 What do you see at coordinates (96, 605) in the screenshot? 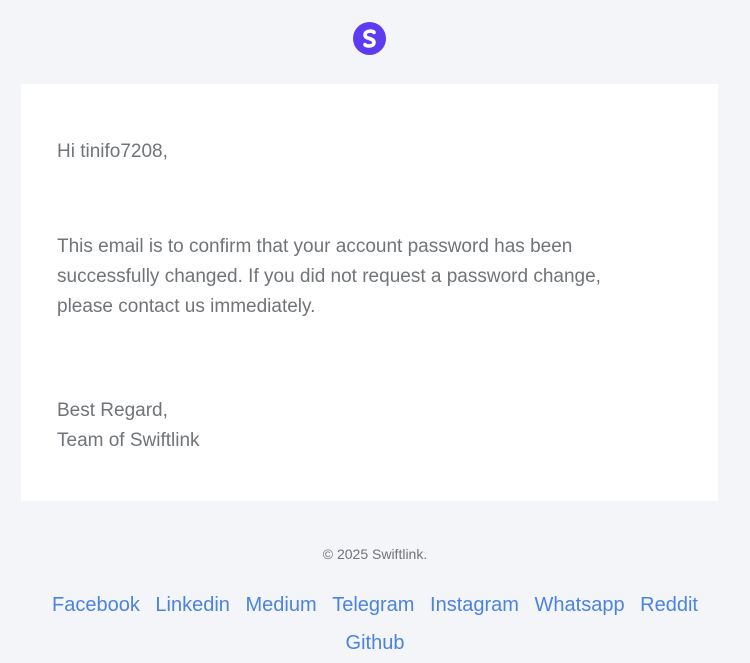
I see `facebook-link: Facebook` at bounding box center [96, 605].